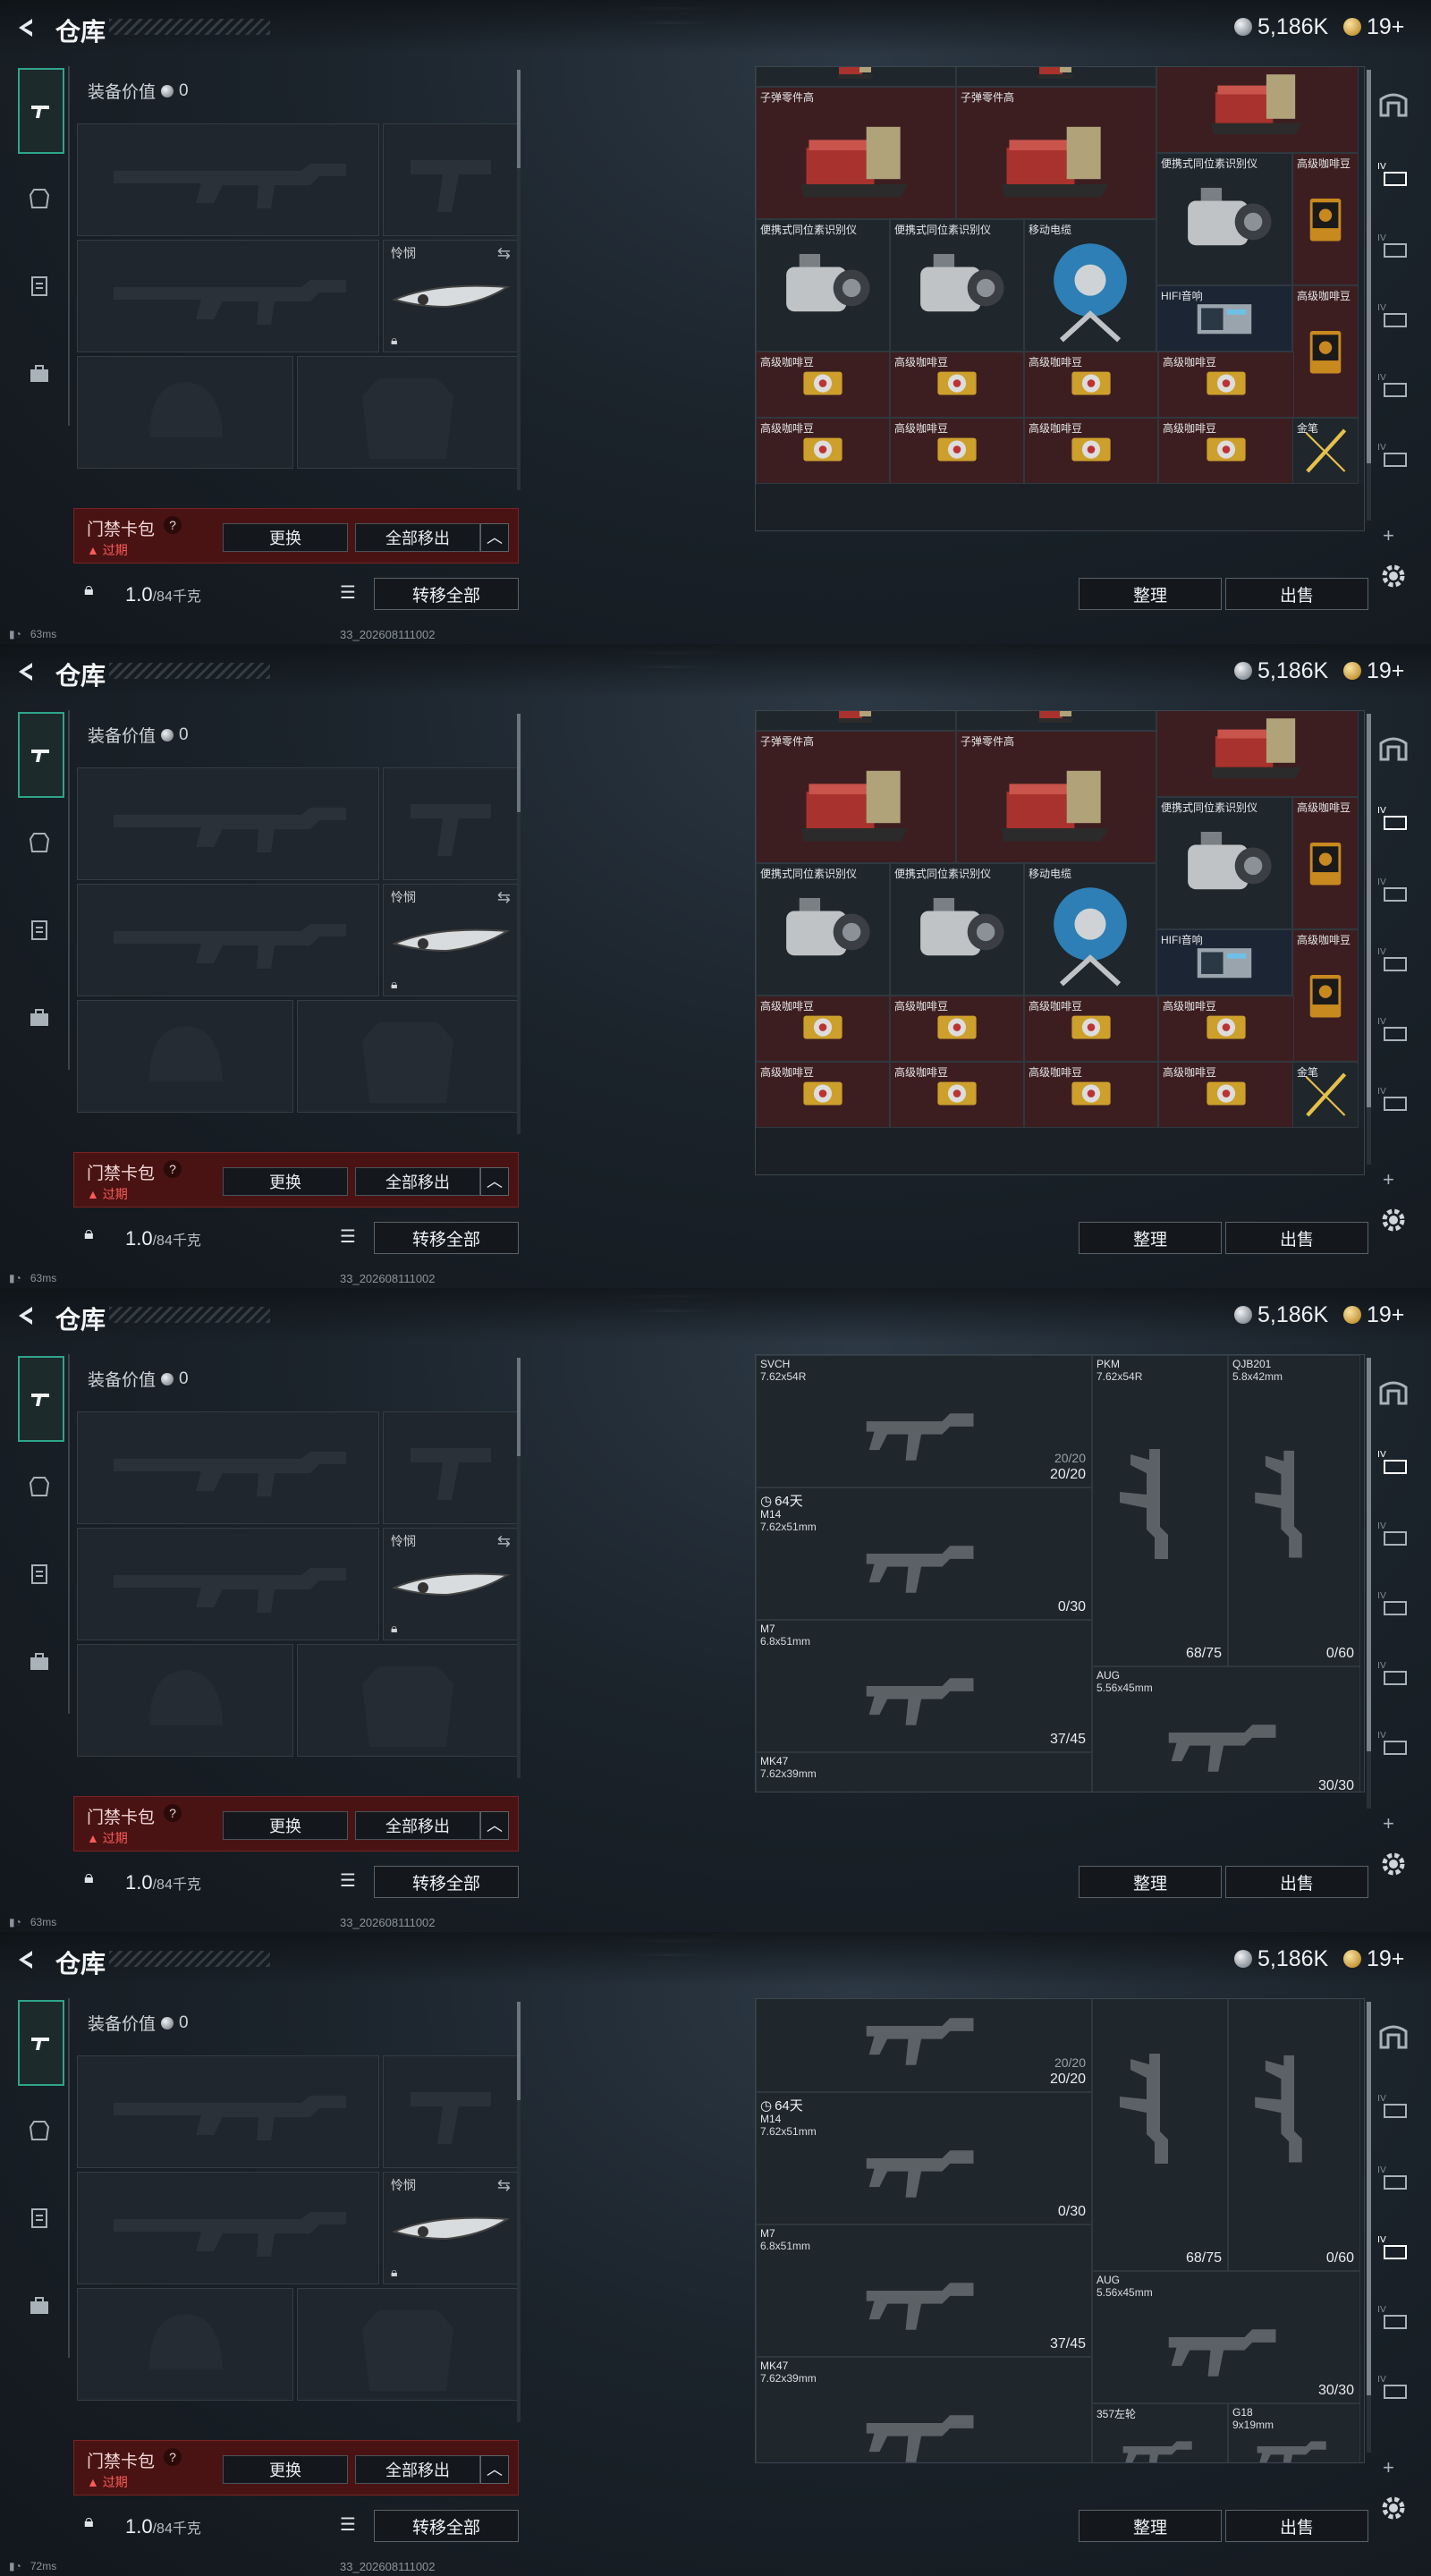 The height and width of the screenshot is (2576, 1431). What do you see at coordinates (495, 2469) in the screenshot?
I see `chevron-up-icon: ︿` at bounding box center [495, 2469].